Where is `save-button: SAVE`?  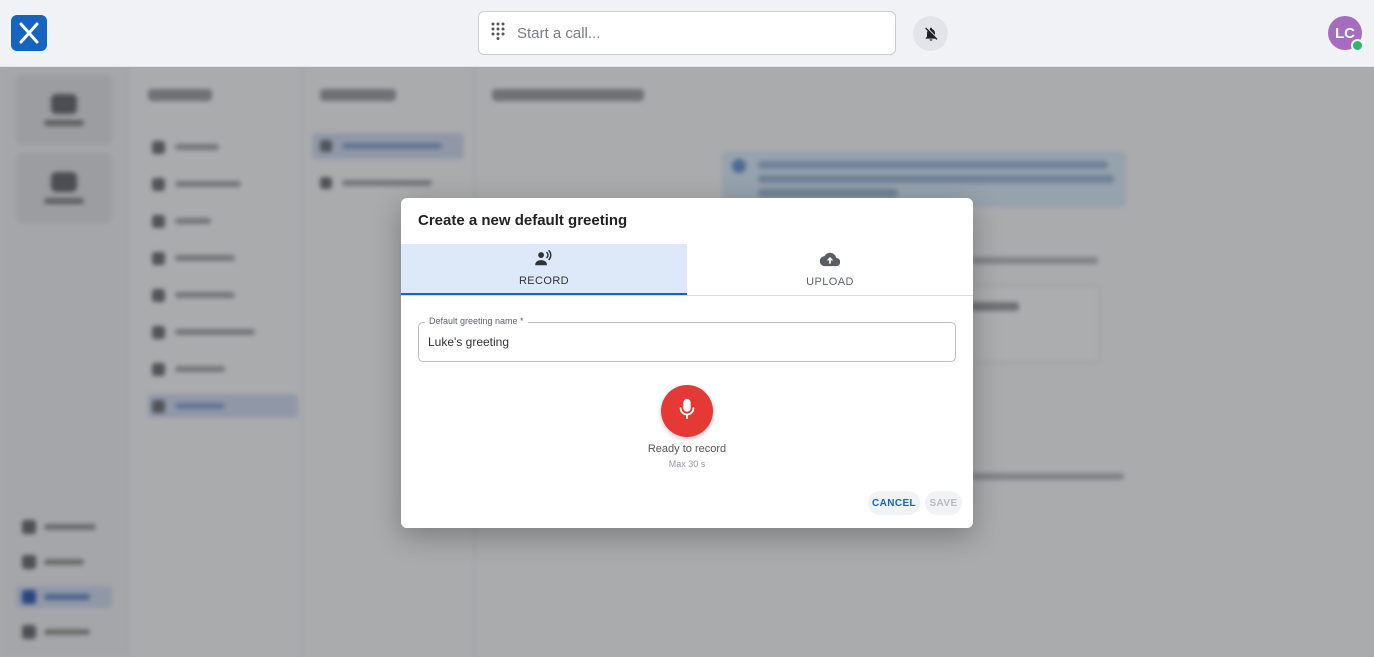
save-button: SAVE is located at coordinates (943, 503).